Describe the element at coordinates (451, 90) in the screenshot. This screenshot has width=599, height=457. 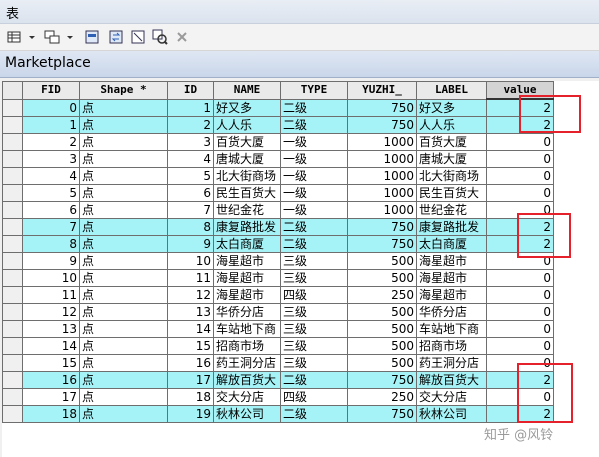
I see `column-header: LABEL` at that location.